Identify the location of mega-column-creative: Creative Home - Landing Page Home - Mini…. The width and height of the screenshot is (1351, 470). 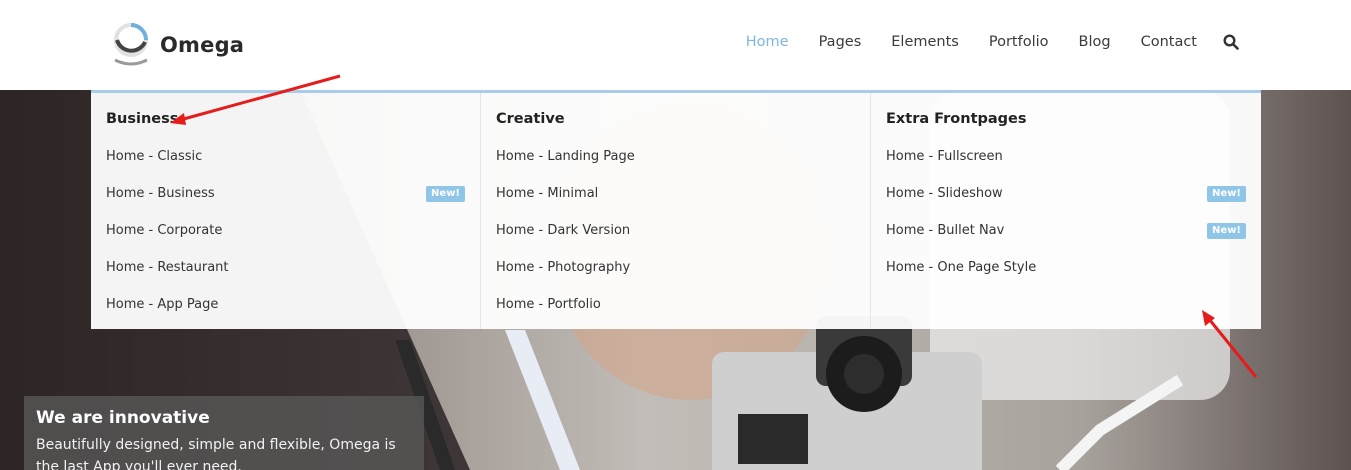
(676, 211).